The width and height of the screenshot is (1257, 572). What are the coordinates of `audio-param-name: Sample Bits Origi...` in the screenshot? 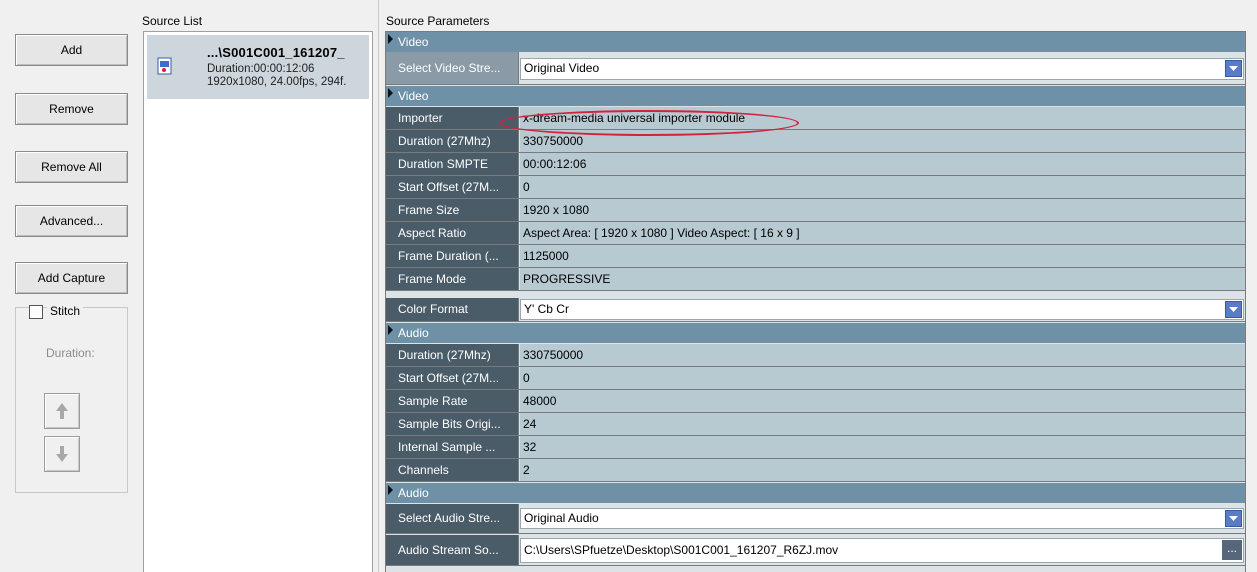 It's located at (452, 424).